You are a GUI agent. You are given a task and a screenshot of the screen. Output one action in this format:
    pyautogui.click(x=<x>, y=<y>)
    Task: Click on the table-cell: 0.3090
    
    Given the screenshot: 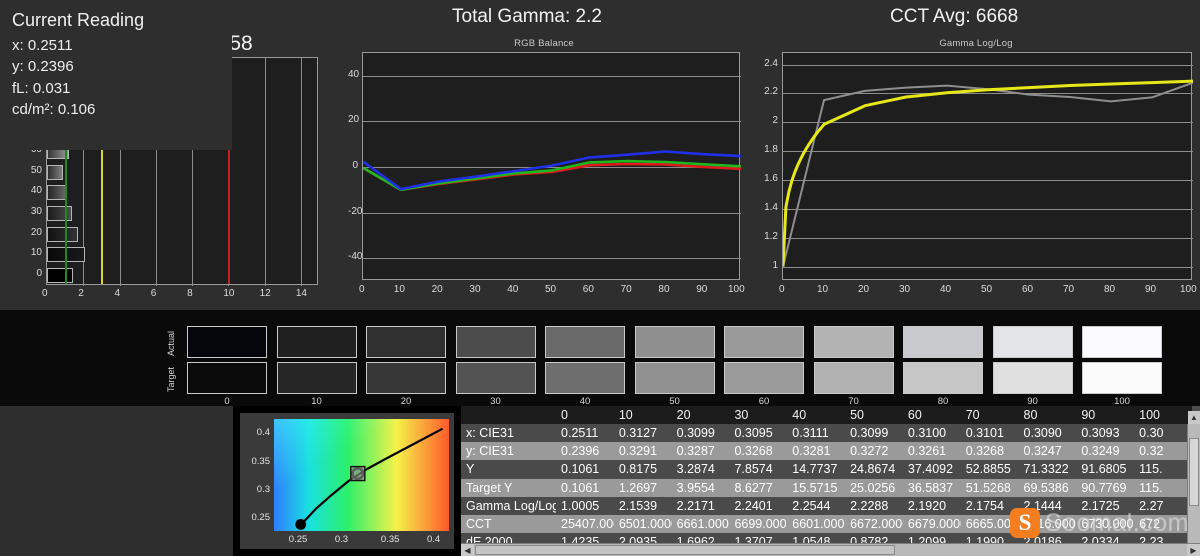 What is the action you would take?
    pyautogui.click(x=1042, y=433)
    